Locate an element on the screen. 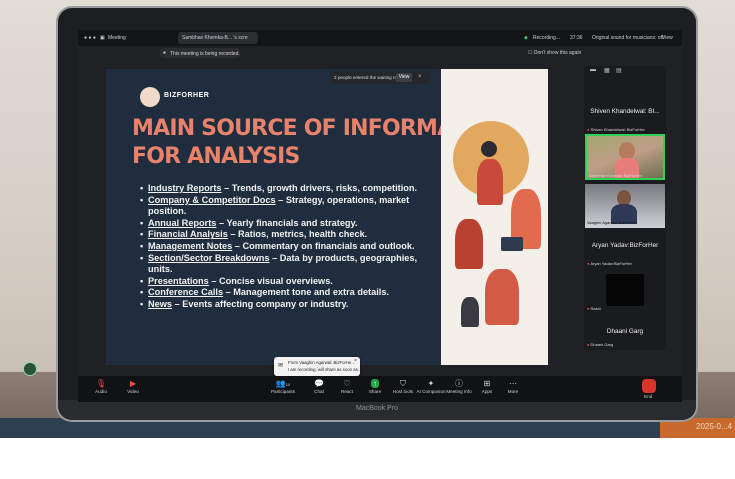 The height and width of the screenshot is (479, 735). speaker-label: ● Shiven Khandelwal: BizForHer is located at coordinates (616, 129).